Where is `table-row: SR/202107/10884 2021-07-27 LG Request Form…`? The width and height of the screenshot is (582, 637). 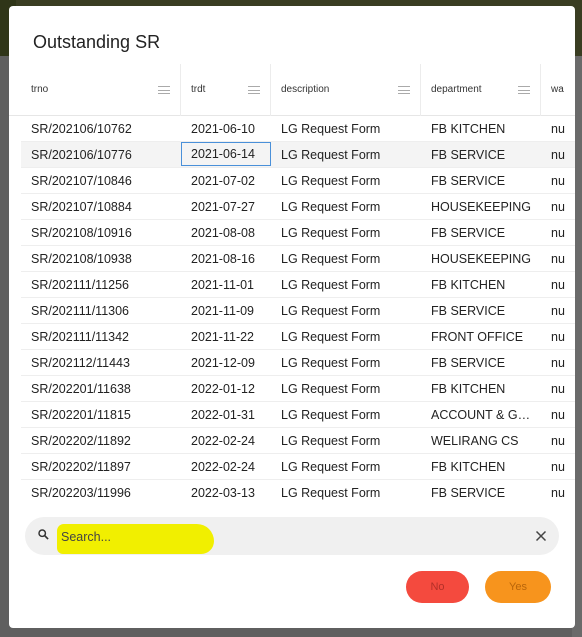 table-row: SR/202107/10884 2021-07-27 LG Request Form… is located at coordinates (298, 207).